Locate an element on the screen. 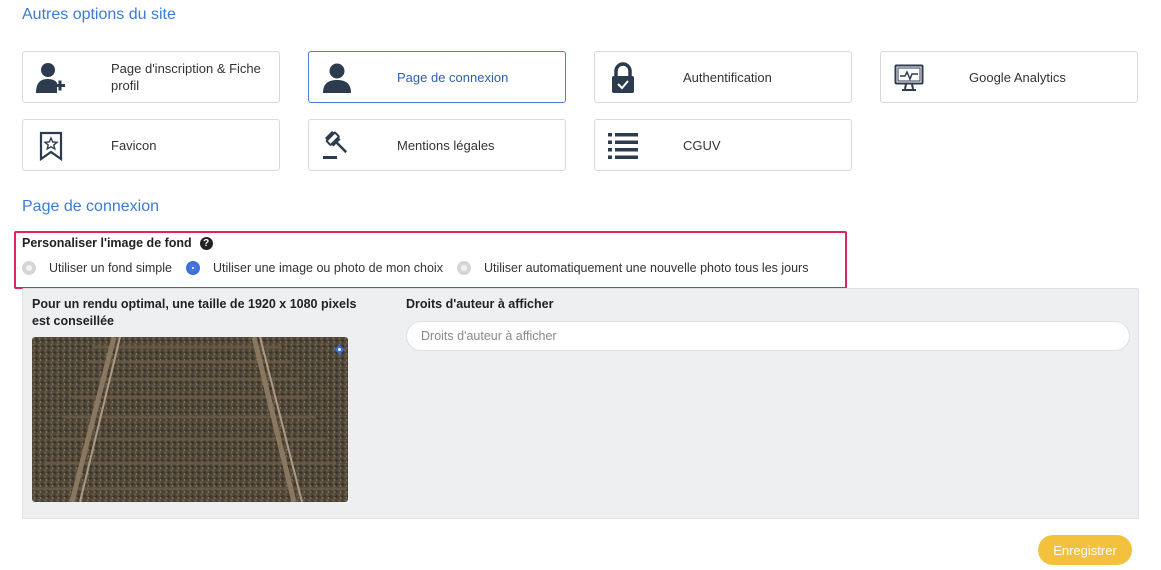 The width and height of the screenshot is (1161, 570). login-page-title: Page de connexion is located at coordinates (90, 206).